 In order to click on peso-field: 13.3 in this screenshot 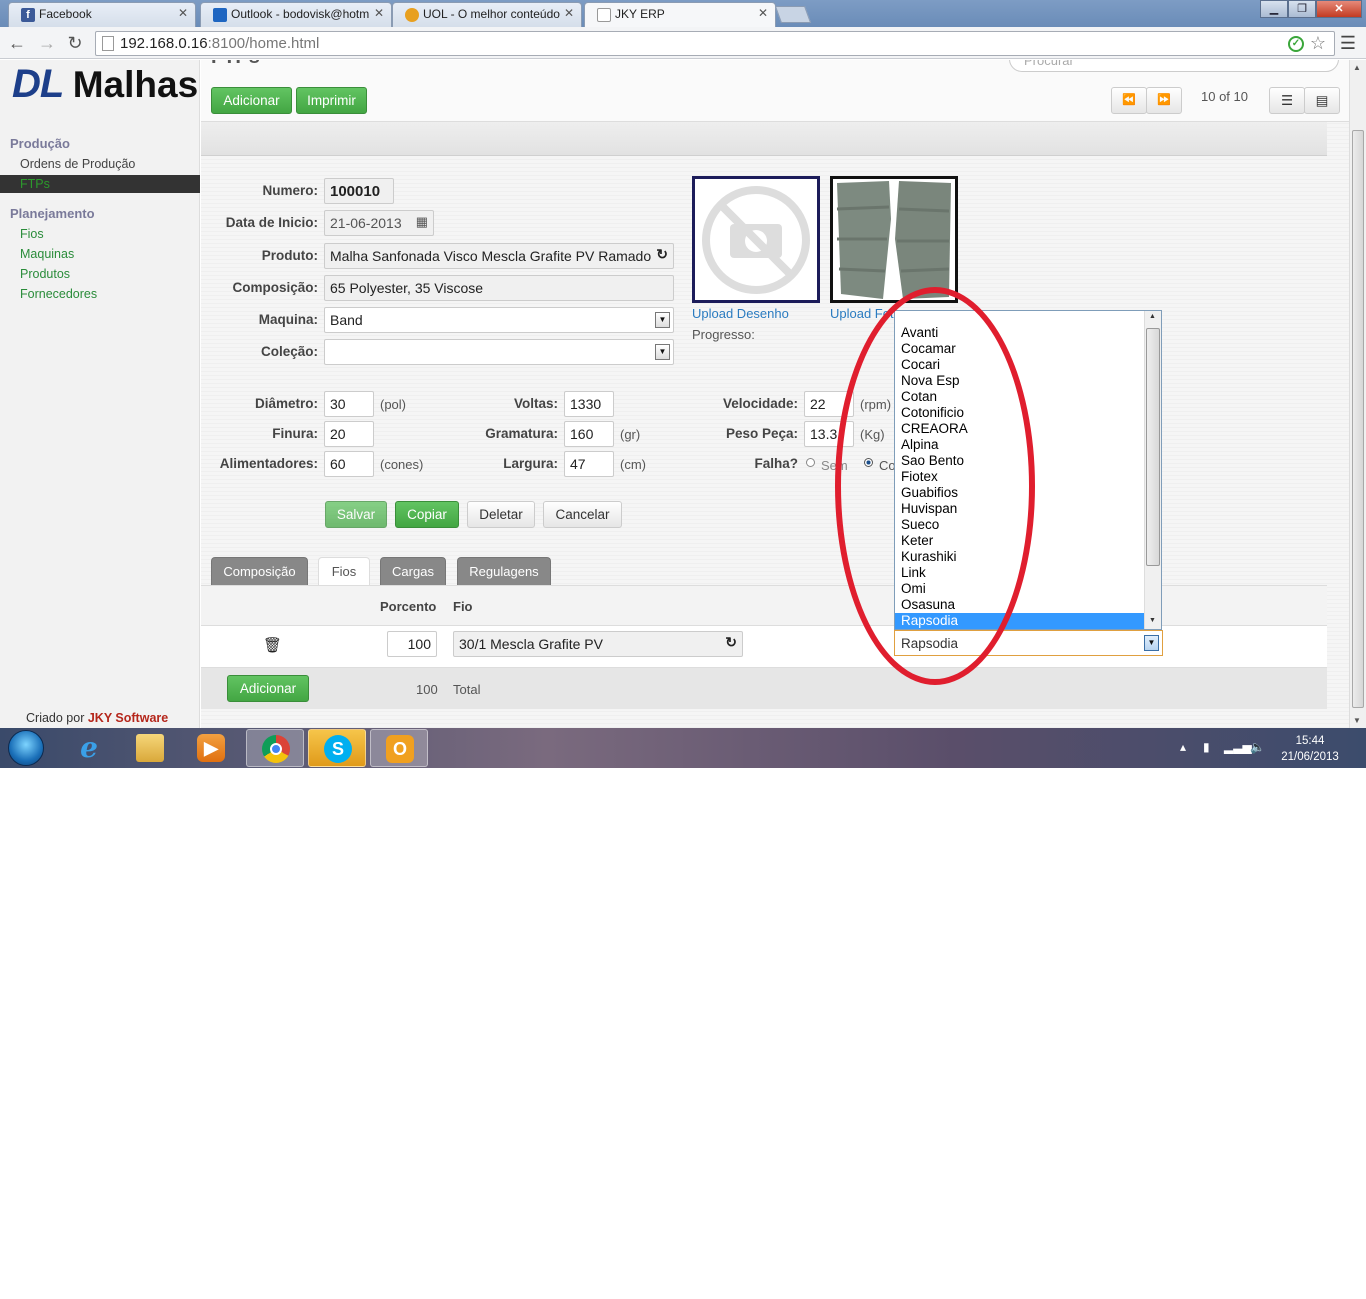, I will do `click(829, 434)`.